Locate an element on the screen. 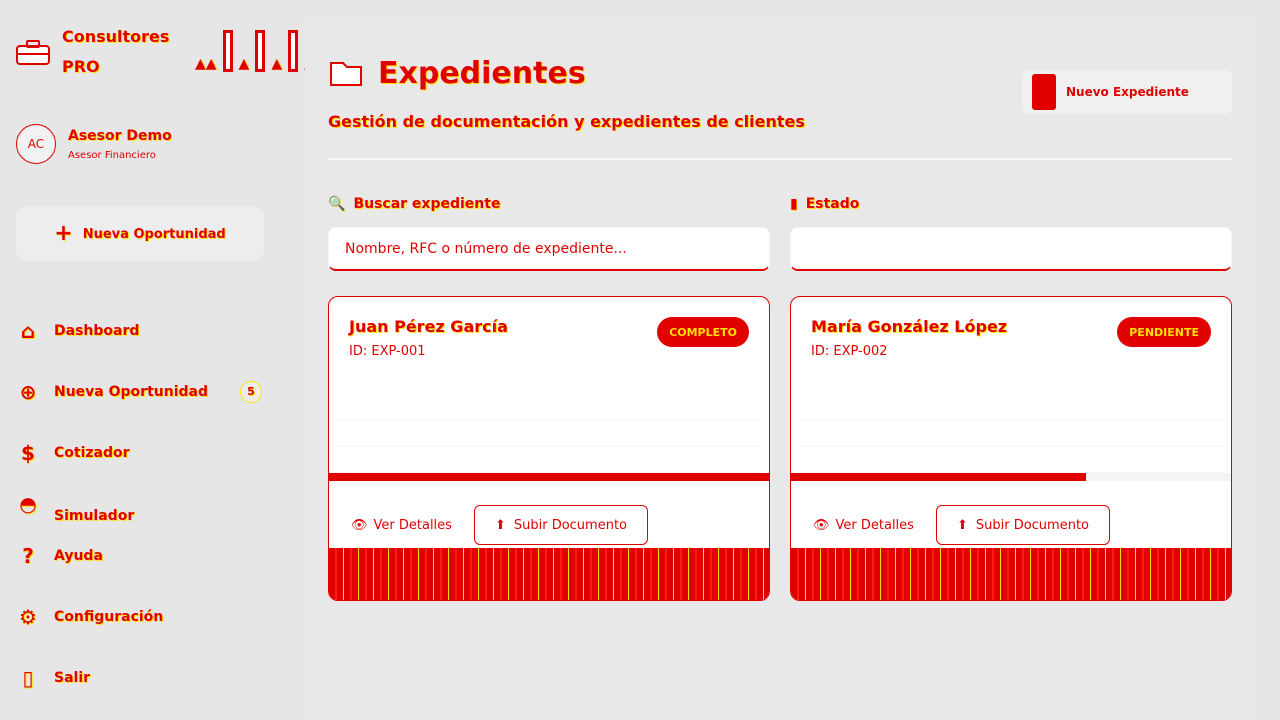 The image size is (1280, 720). status-select is located at coordinates (1011, 249).